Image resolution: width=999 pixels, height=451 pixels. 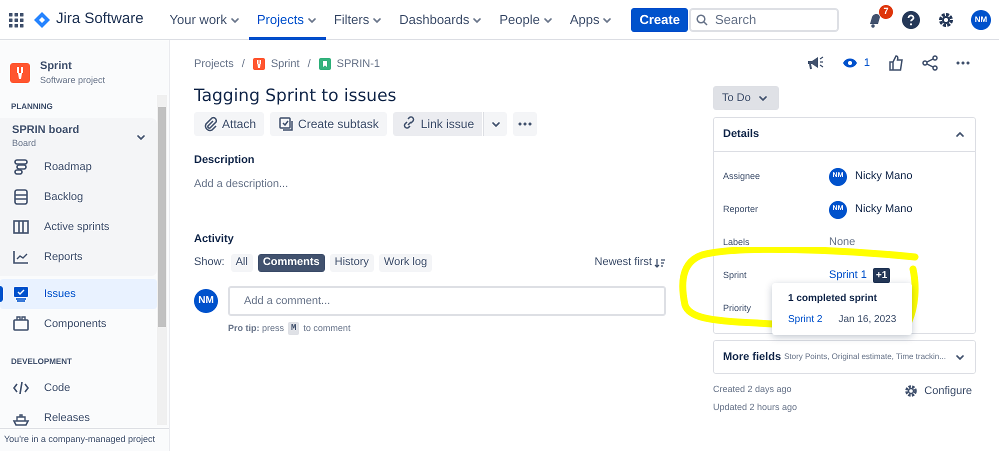 What do you see at coordinates (21, 167) in the screenshot?
I see `roadmap-icon` at bounding box center [21, 167].